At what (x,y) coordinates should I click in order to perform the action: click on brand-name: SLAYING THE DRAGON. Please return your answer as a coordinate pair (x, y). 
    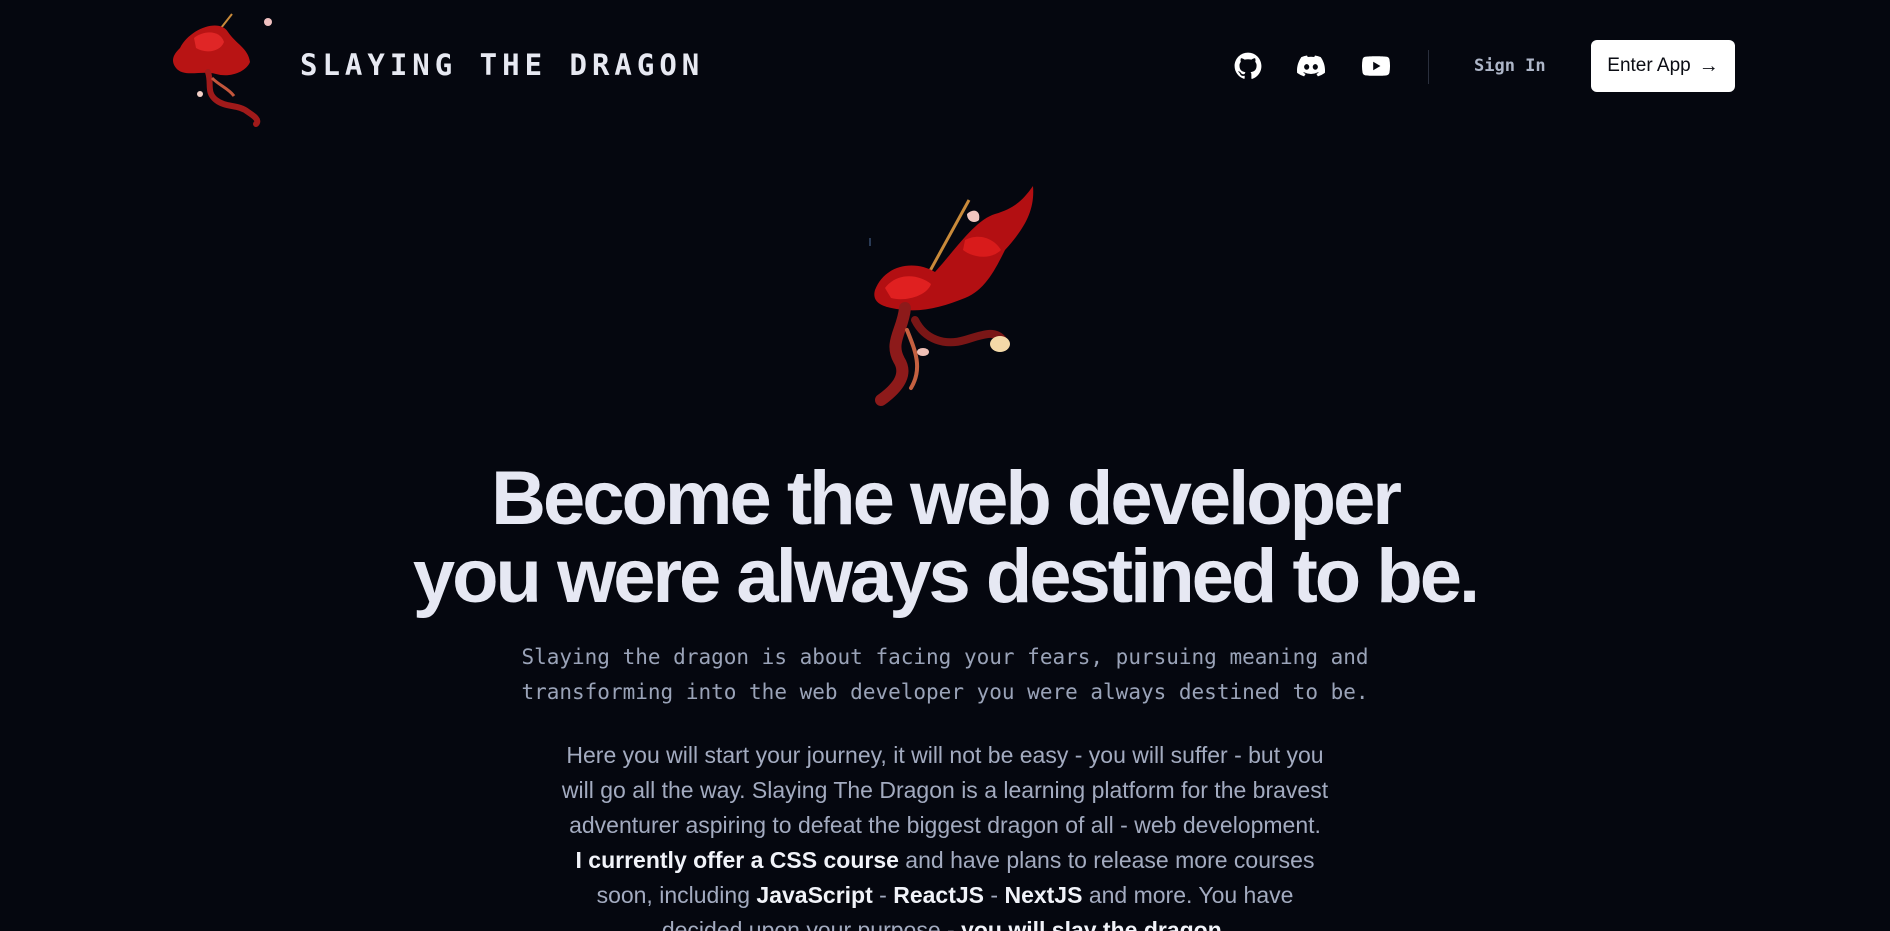
    Looking at the image, I should click on (502, 65).